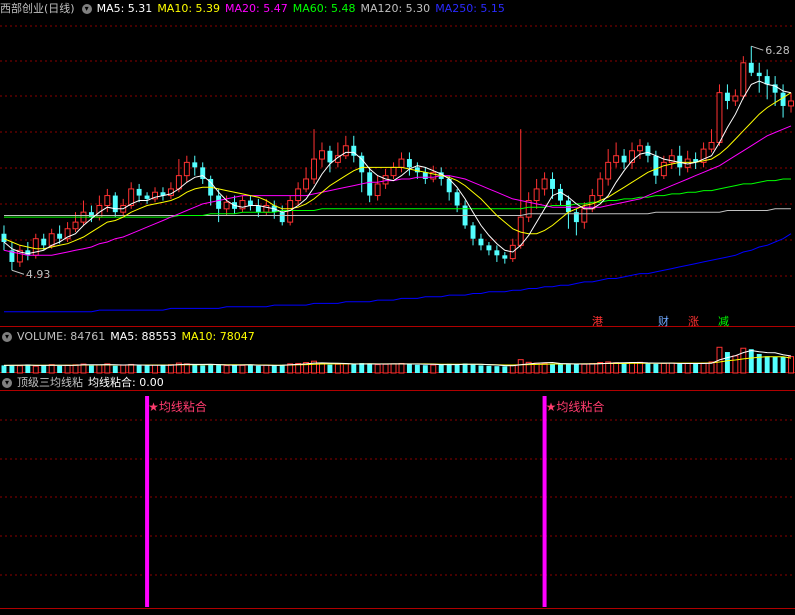 The image size is (795, 615). I want to click on ma10-label: MA10: 5.39, so click(189, 8).